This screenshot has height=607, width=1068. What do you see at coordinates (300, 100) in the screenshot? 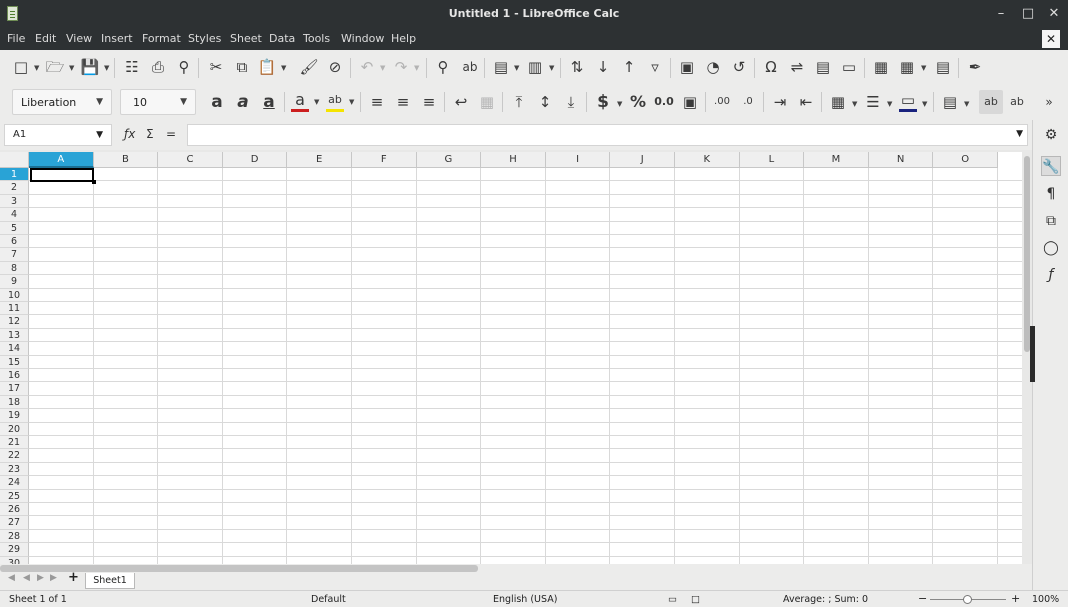
I see `font-color-icon: a` at bounding box center [300, 100].